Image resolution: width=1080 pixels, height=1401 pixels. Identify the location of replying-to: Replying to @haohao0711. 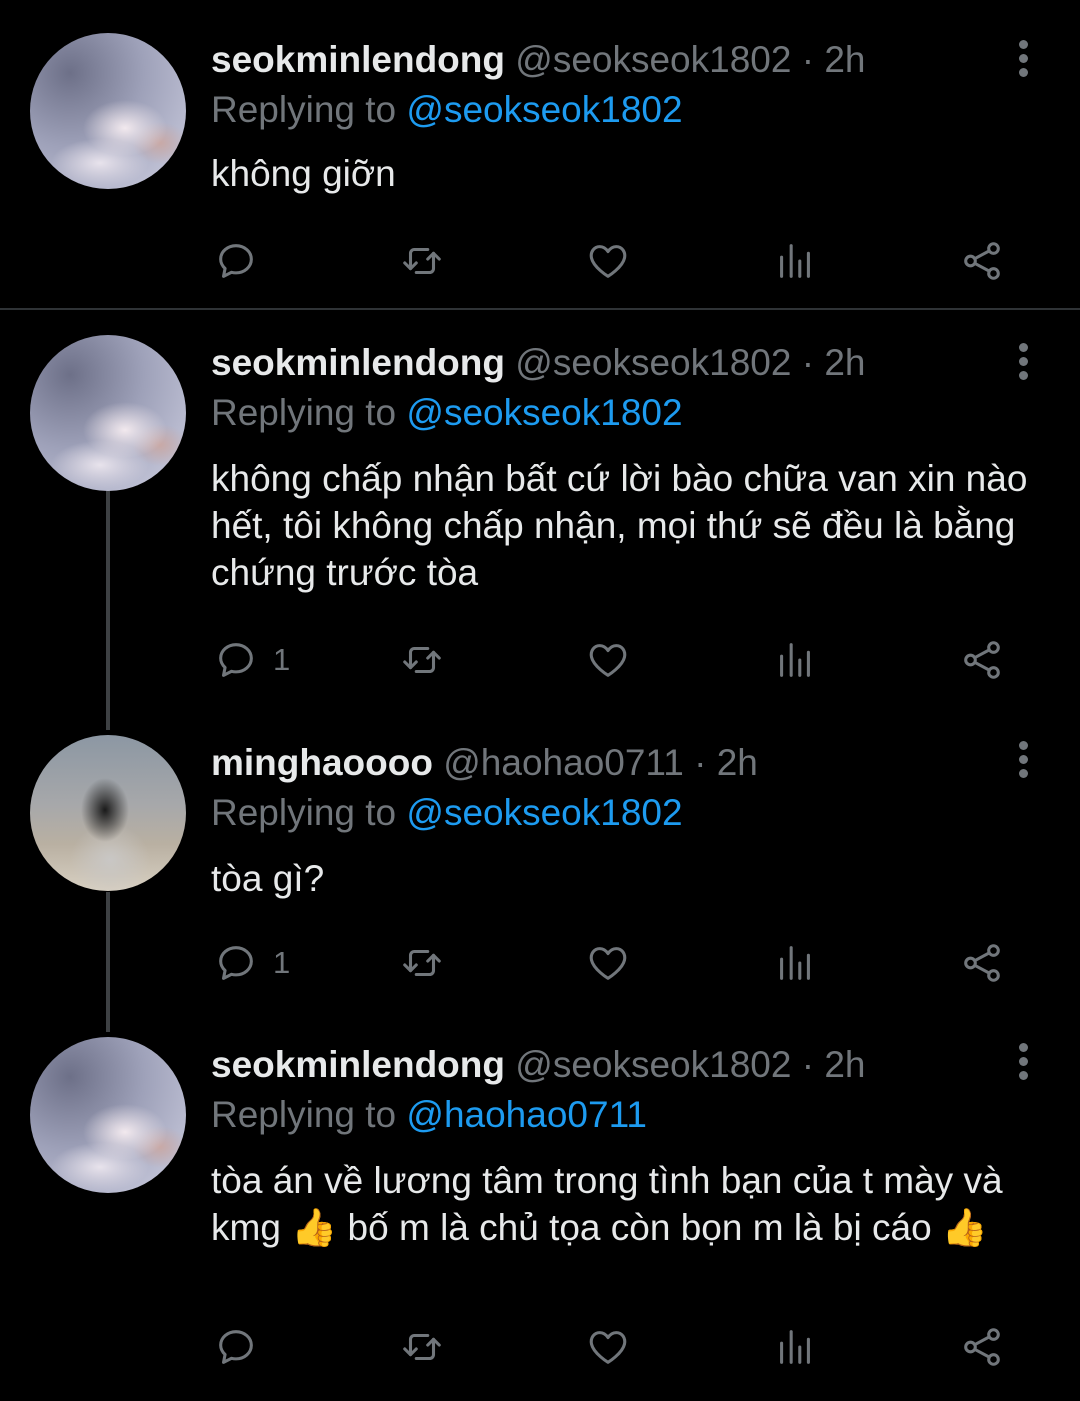
(429, 1115).